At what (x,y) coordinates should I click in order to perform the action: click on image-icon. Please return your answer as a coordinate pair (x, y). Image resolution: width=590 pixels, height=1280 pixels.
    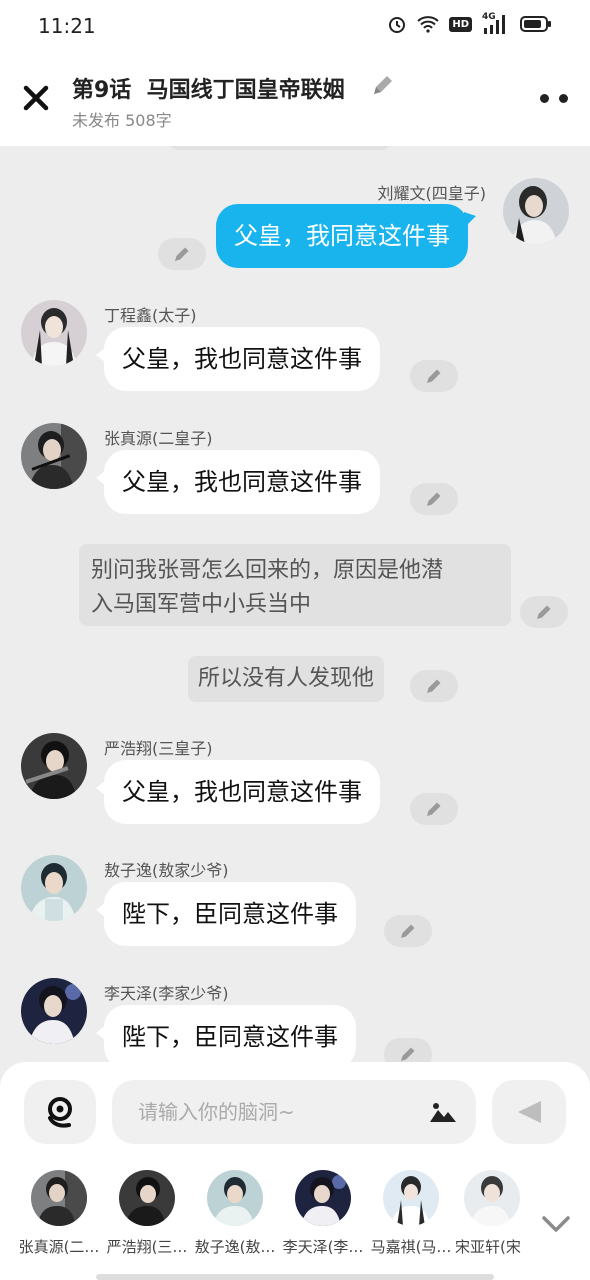
    Looking at the image, I should click on (443, 1112).